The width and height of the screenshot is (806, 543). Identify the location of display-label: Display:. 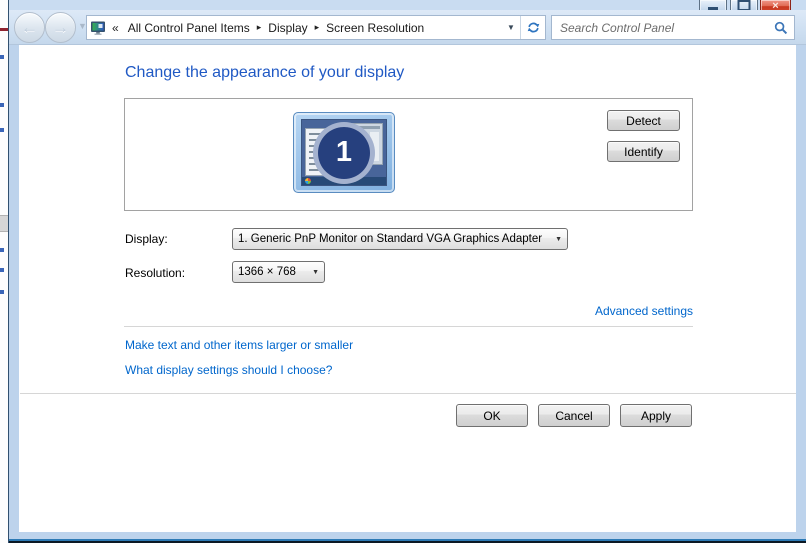
(146, 239).